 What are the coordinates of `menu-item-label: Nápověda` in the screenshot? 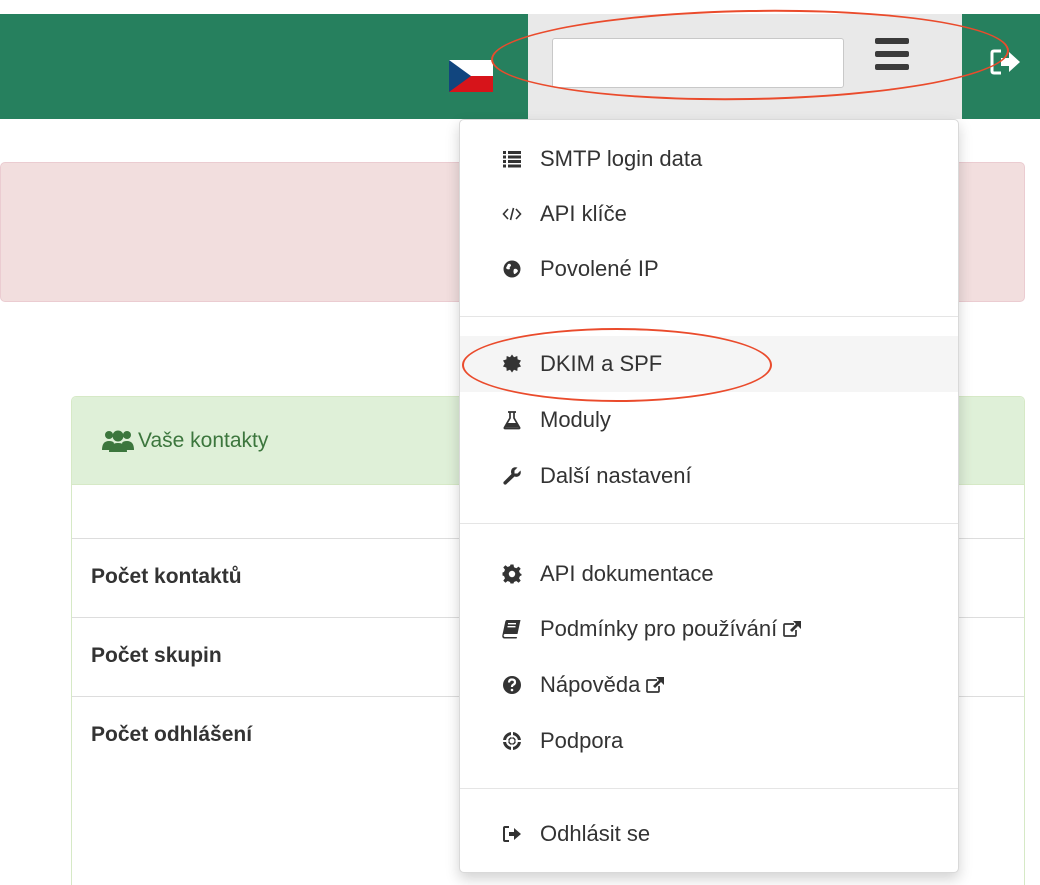 It's located at (590, 684).